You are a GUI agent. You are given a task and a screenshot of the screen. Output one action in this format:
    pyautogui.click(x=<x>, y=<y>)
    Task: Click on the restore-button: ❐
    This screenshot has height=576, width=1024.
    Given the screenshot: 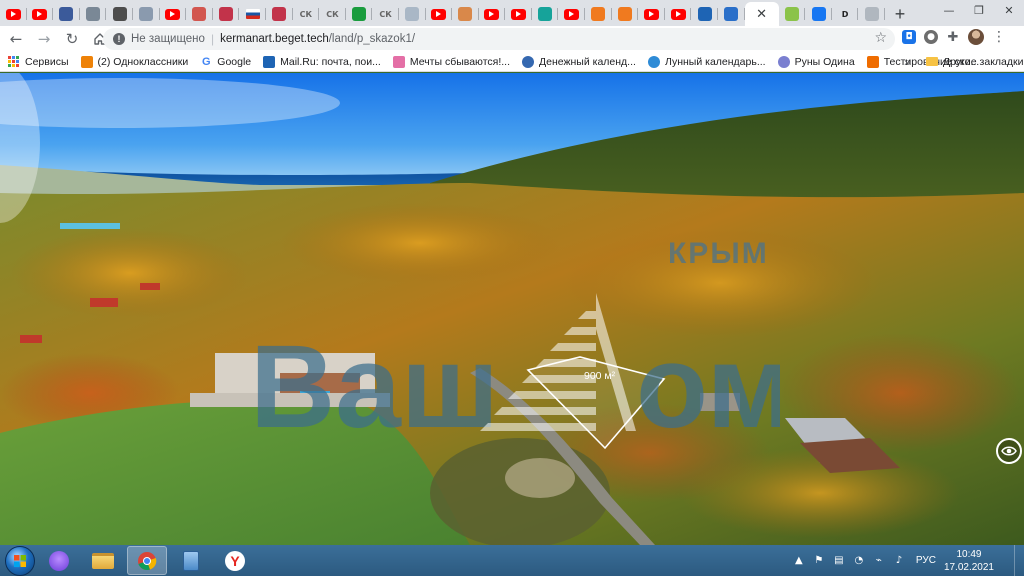 What is the action you would take?
    pyautogui.click(x=979, y=10)
    